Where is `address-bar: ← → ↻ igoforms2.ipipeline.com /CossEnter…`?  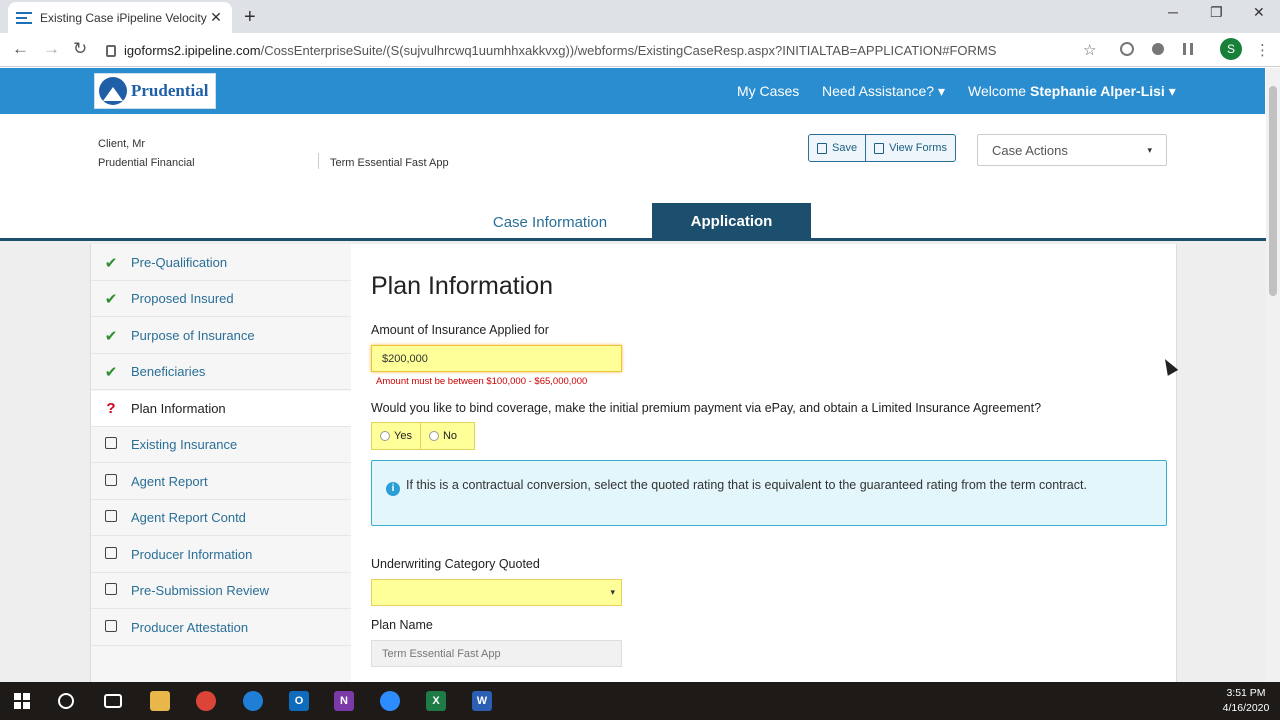
address-bar: ← → ↻ igoforms2.ipipeline.com /CossEnter… is located at coordinates (640, 50).